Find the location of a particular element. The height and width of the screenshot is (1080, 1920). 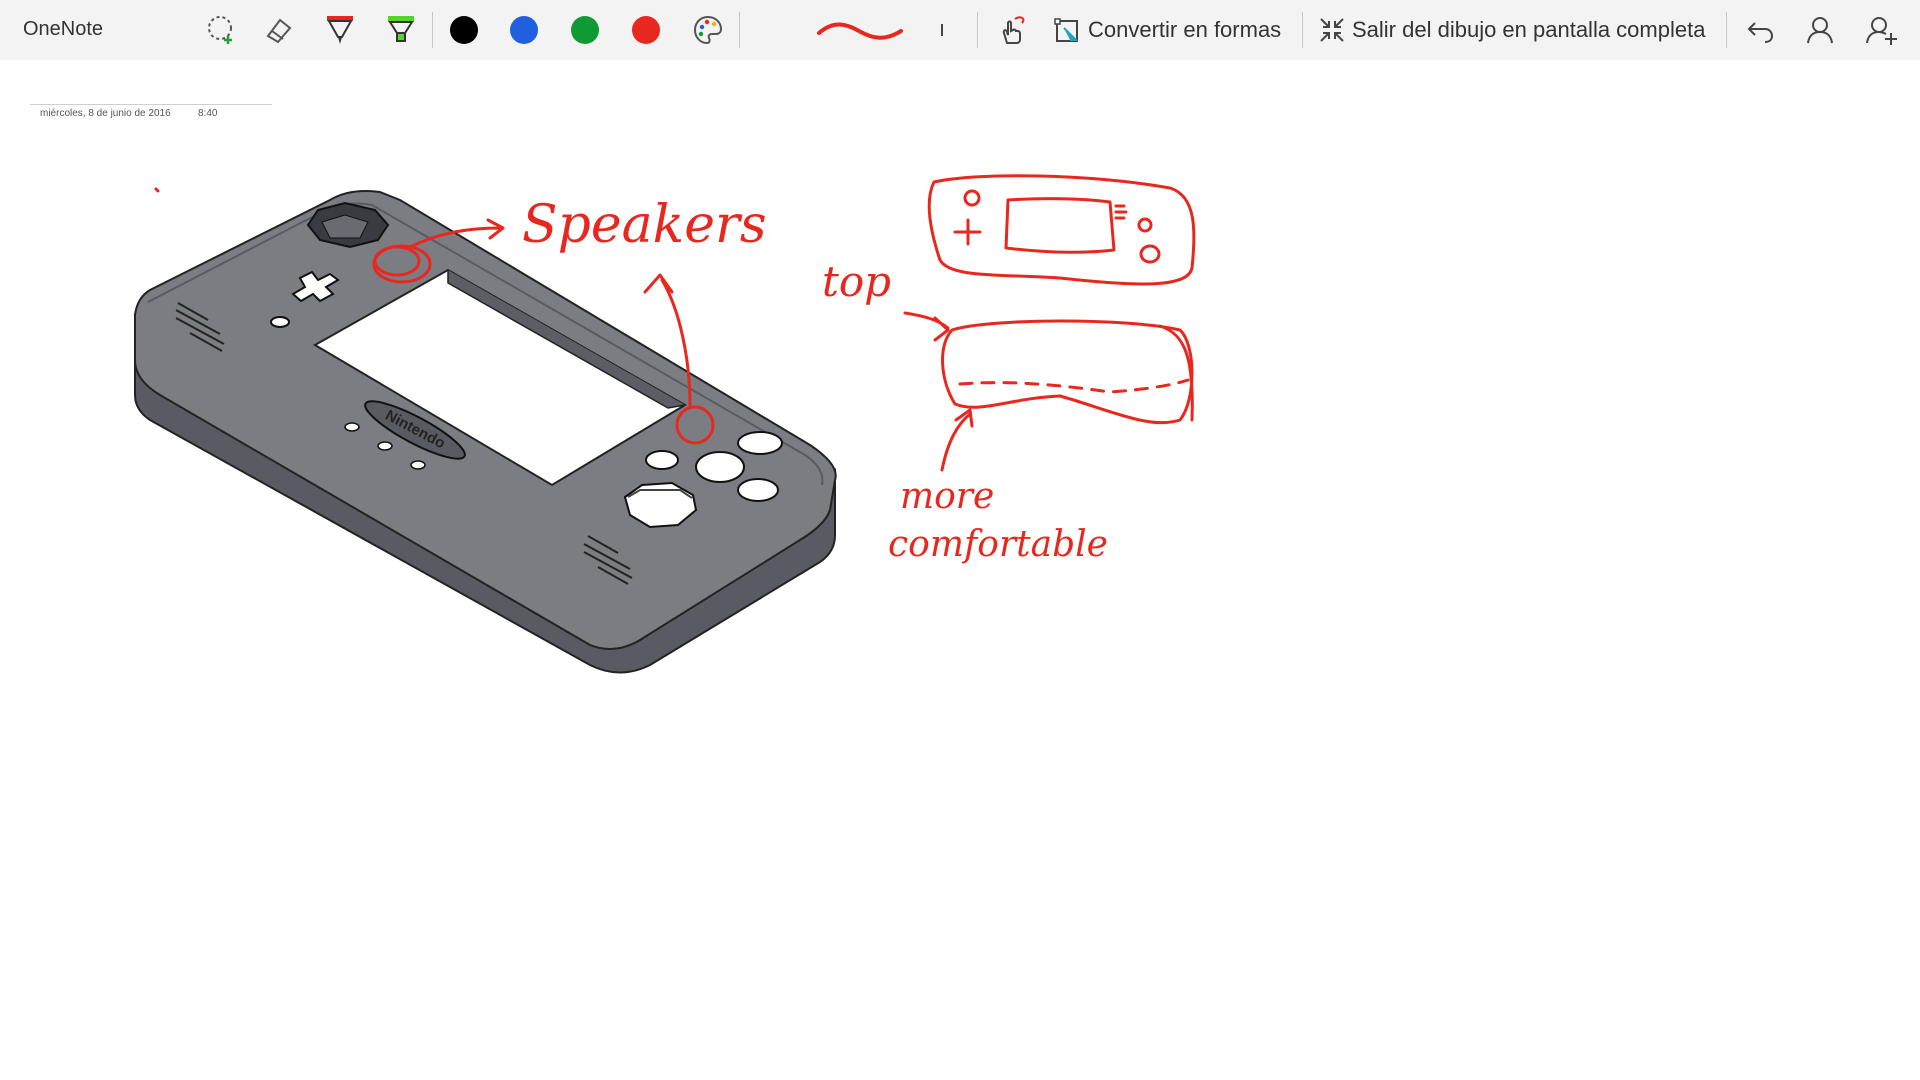

ink-label-more: more is located at coordinates (947, 496).